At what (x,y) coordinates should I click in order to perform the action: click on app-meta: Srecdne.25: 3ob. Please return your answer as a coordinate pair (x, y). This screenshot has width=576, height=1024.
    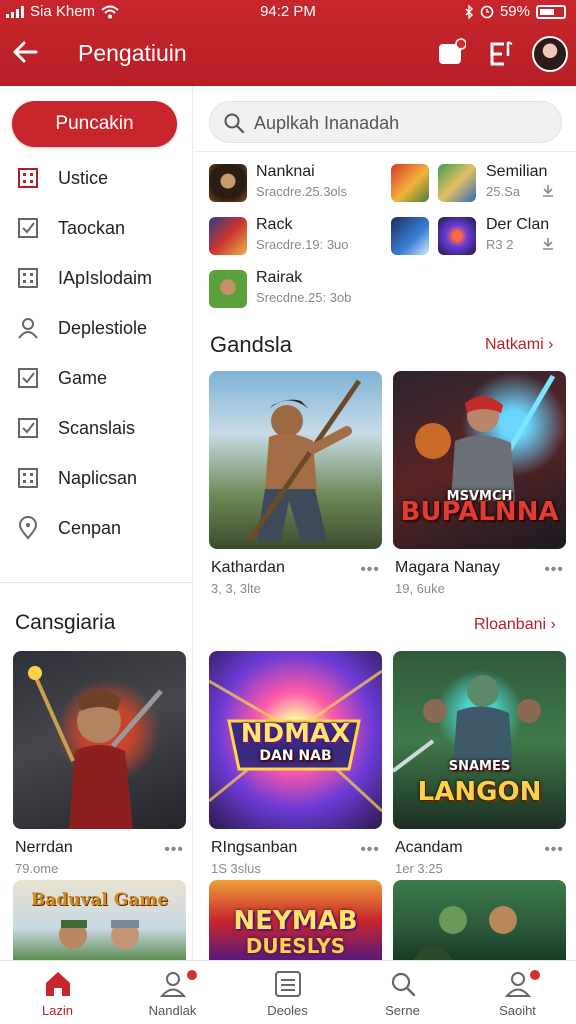
    Looking at the image, I should click on (304, 297).